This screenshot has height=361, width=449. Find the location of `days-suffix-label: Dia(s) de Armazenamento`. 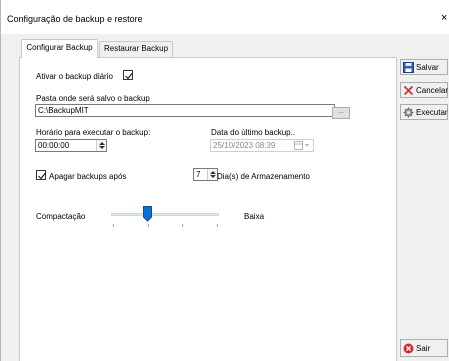

days-suffix-label: Dia(s) de Armazenamento is located at coordinates (263, 176).